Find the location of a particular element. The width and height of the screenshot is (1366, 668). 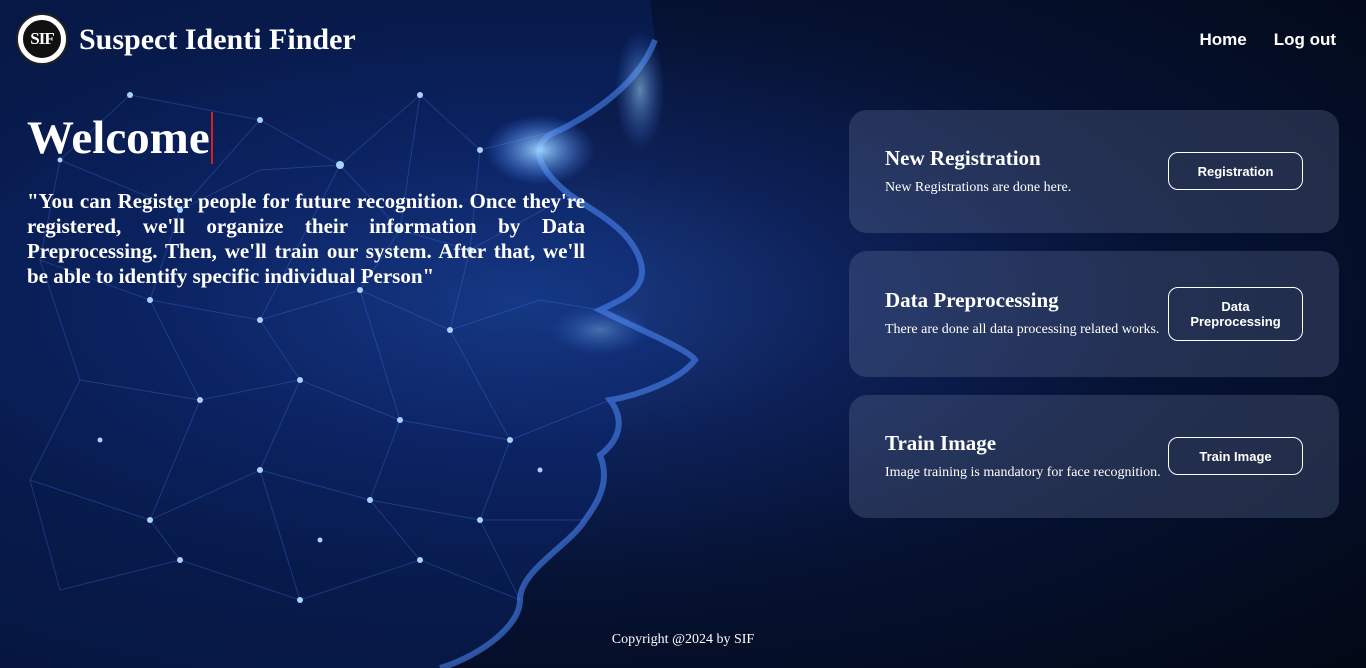

top-navbar: SIF Suspect Identi Finder Home Log out is located at coordinates (683, 40).